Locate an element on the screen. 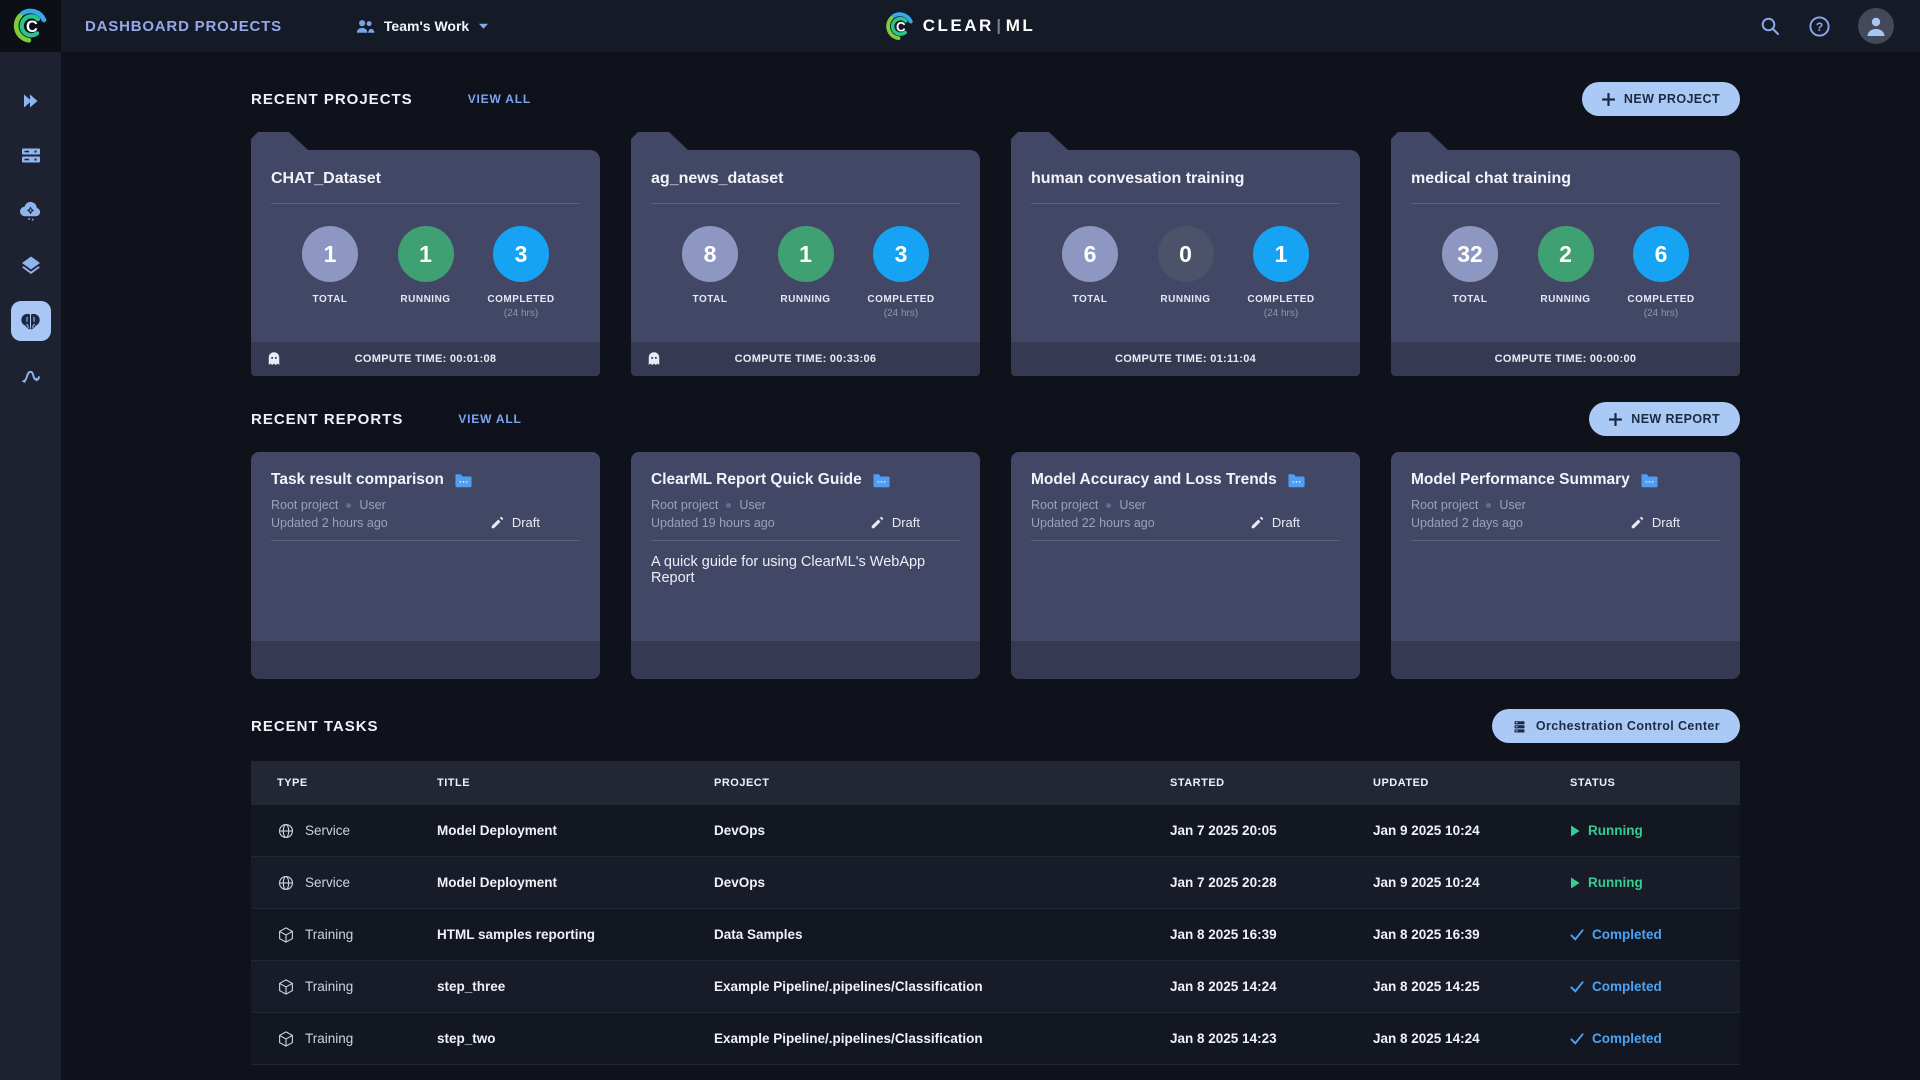 This screenshot has height=1080, width=1920. projects-view-all-link: VIEW ALL is located at coordinates (499, 99).